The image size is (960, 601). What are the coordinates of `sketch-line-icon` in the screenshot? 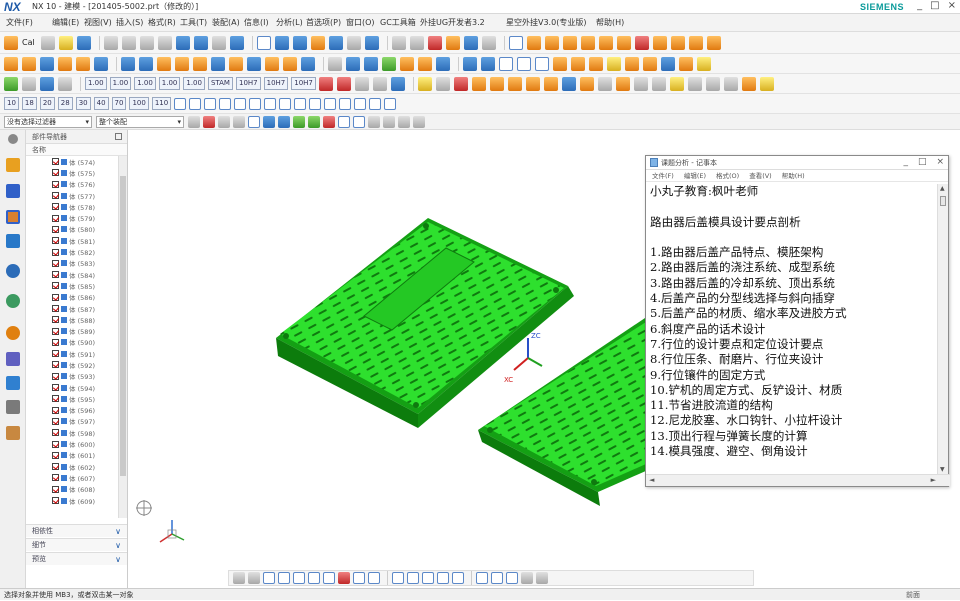 It's located at (269, 578).